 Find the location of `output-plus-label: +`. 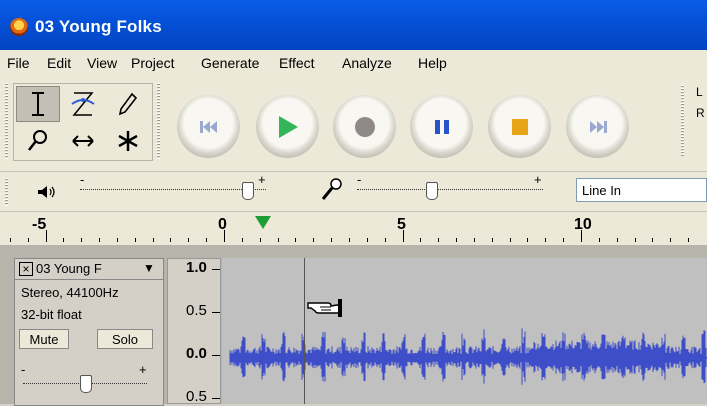

output-plus-label: + is located at coordinates (262, 179).